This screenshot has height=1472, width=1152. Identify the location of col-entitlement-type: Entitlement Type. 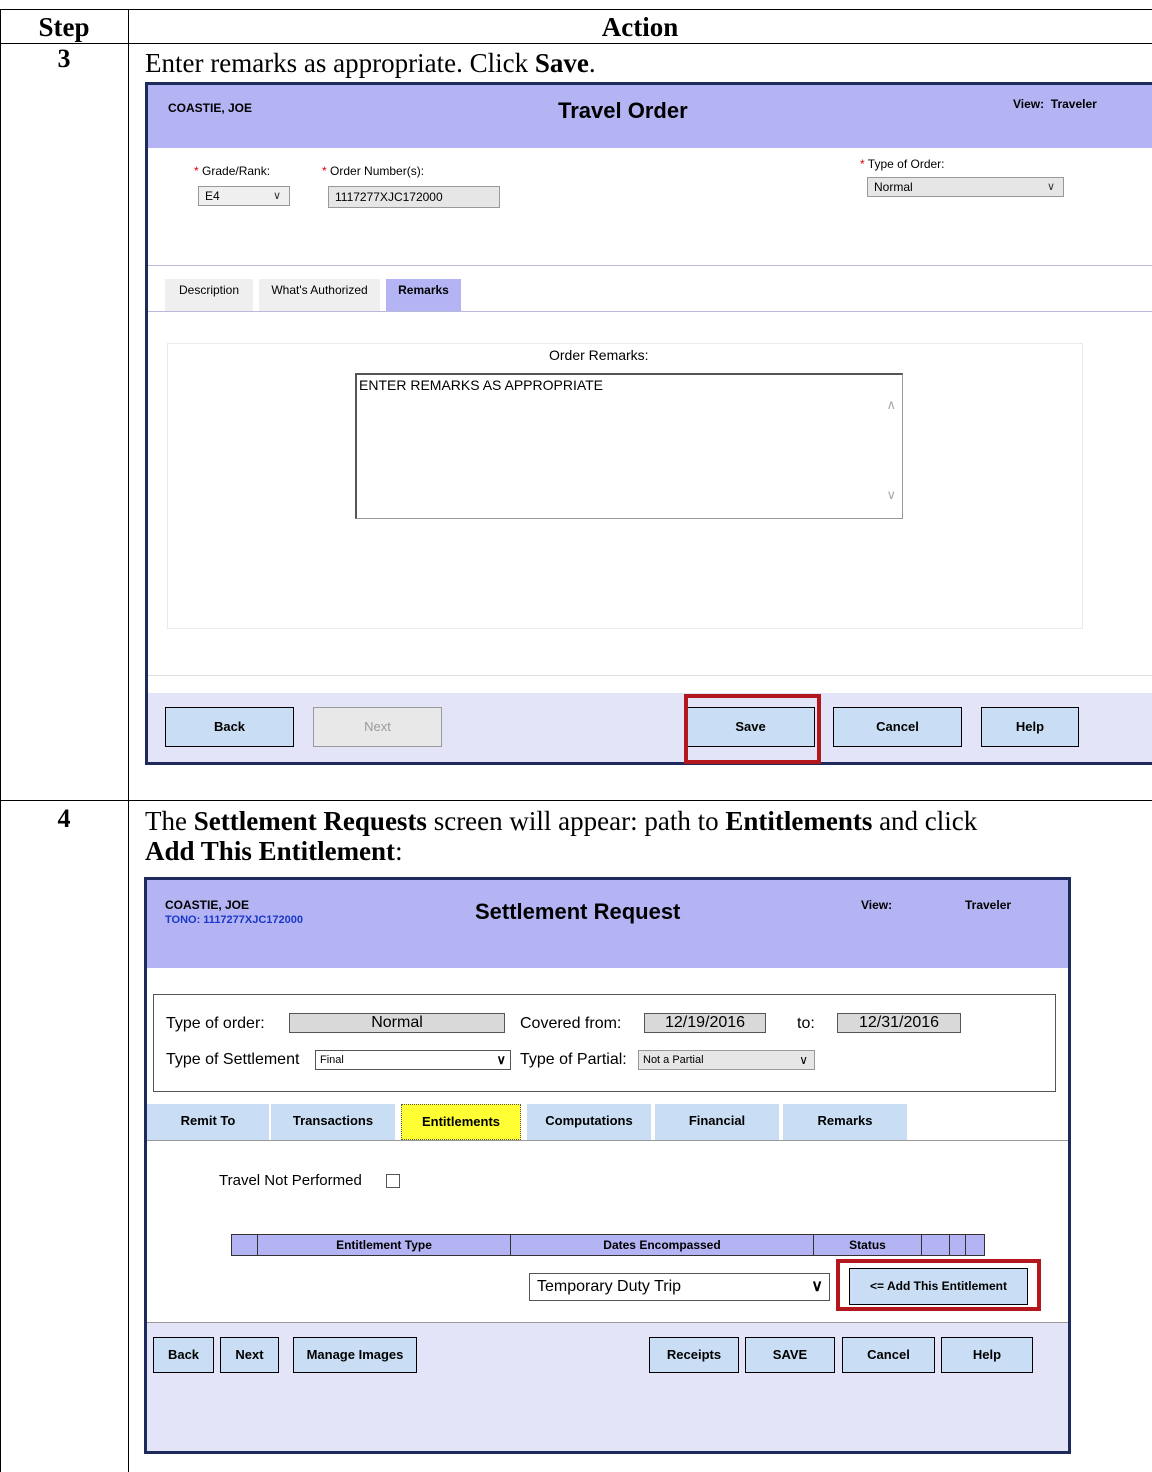
(384, 1245).